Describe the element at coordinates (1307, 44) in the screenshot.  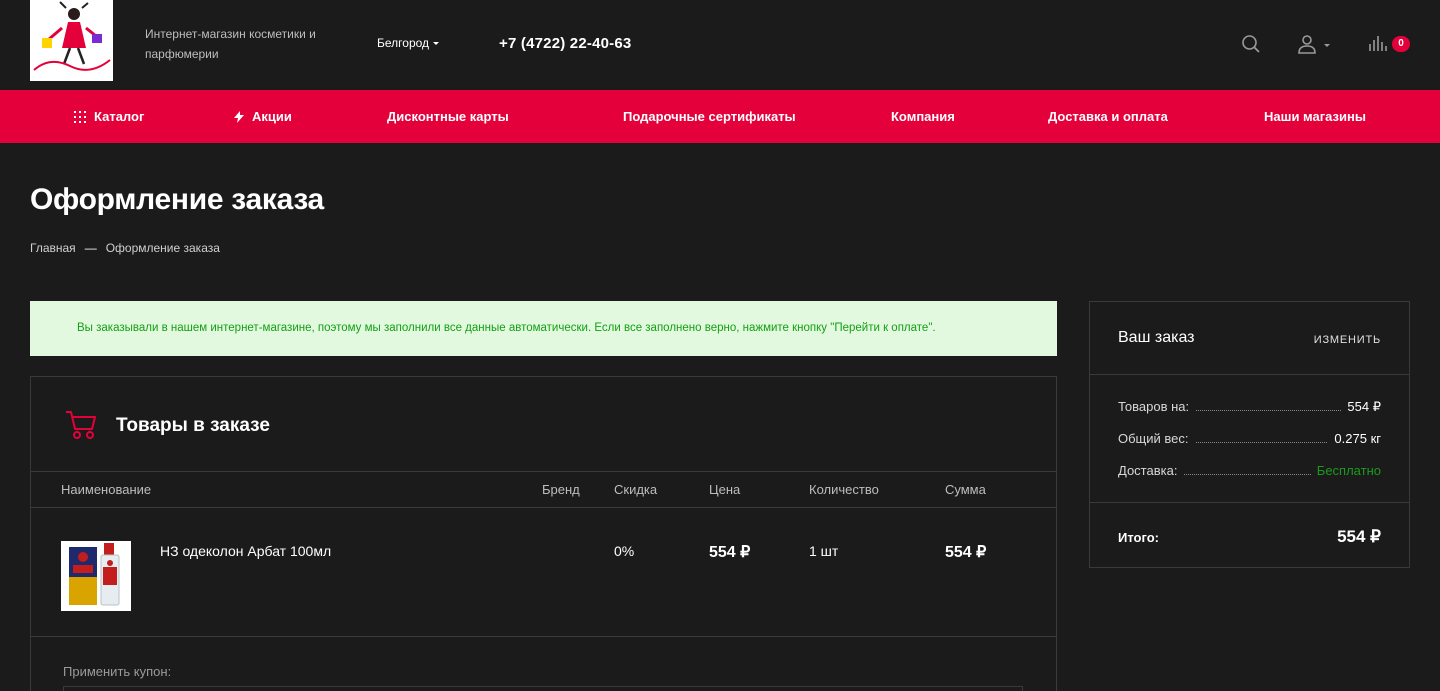
I see `user-icon` at that location.